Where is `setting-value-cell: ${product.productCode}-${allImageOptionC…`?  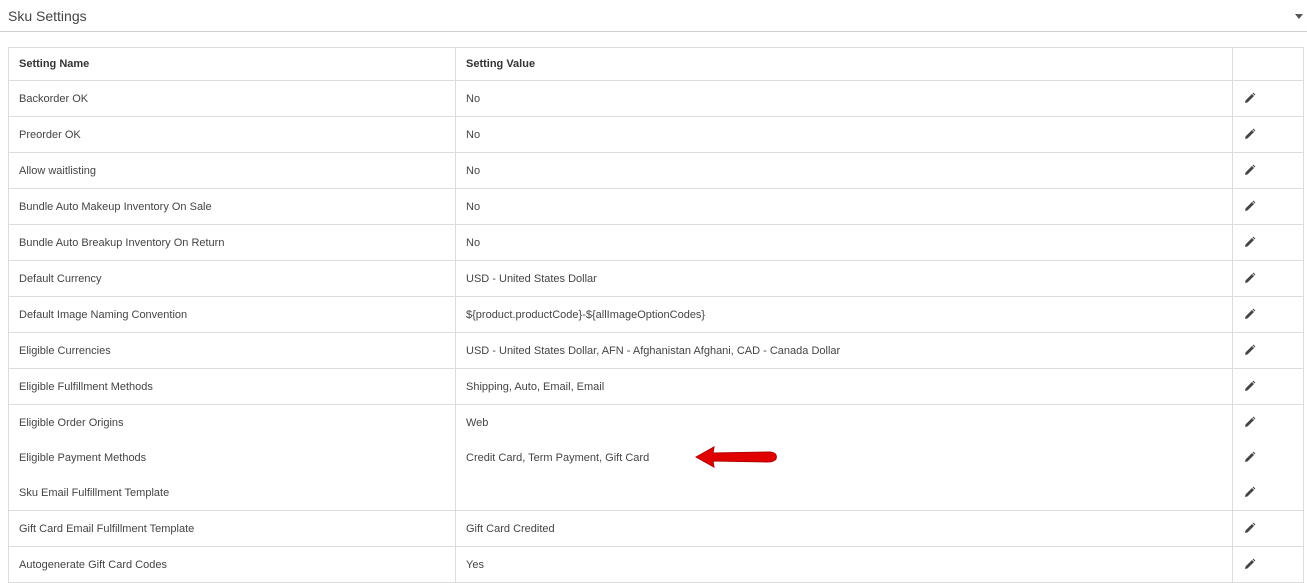
setting-value-cell: ${product.productCode}-${allImageOptionC… is located at coordinates (844, 314).